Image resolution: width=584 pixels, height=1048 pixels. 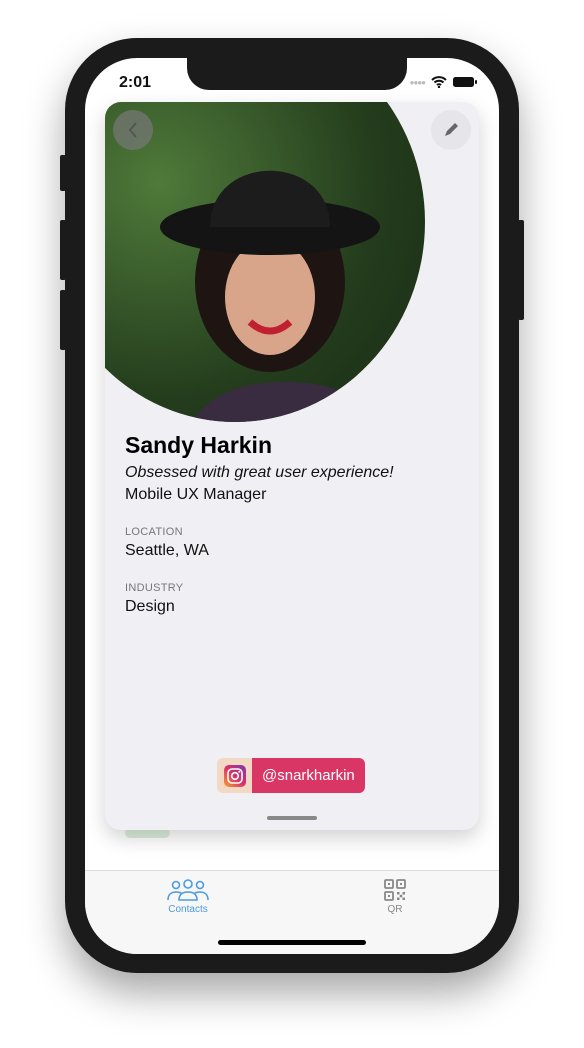 I want to click on tab-qr-label: QR, so click(x=395, y=909).